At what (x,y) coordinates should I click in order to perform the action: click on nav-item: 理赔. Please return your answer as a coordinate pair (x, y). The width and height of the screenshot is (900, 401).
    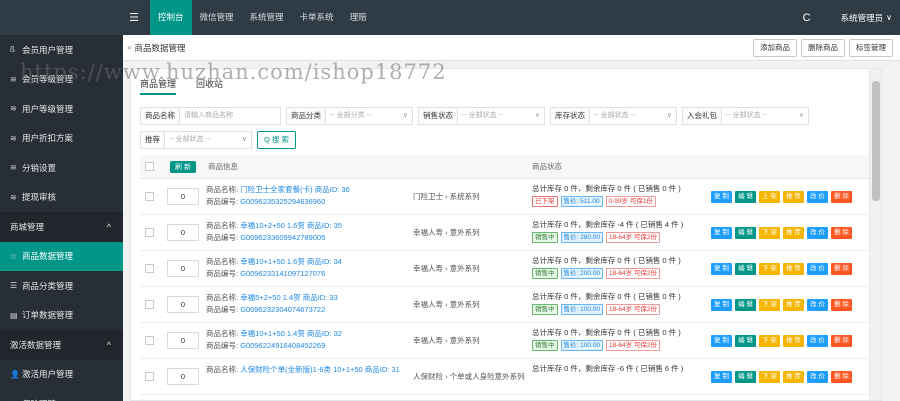
    Looking at the image, I should click on (358, 17).